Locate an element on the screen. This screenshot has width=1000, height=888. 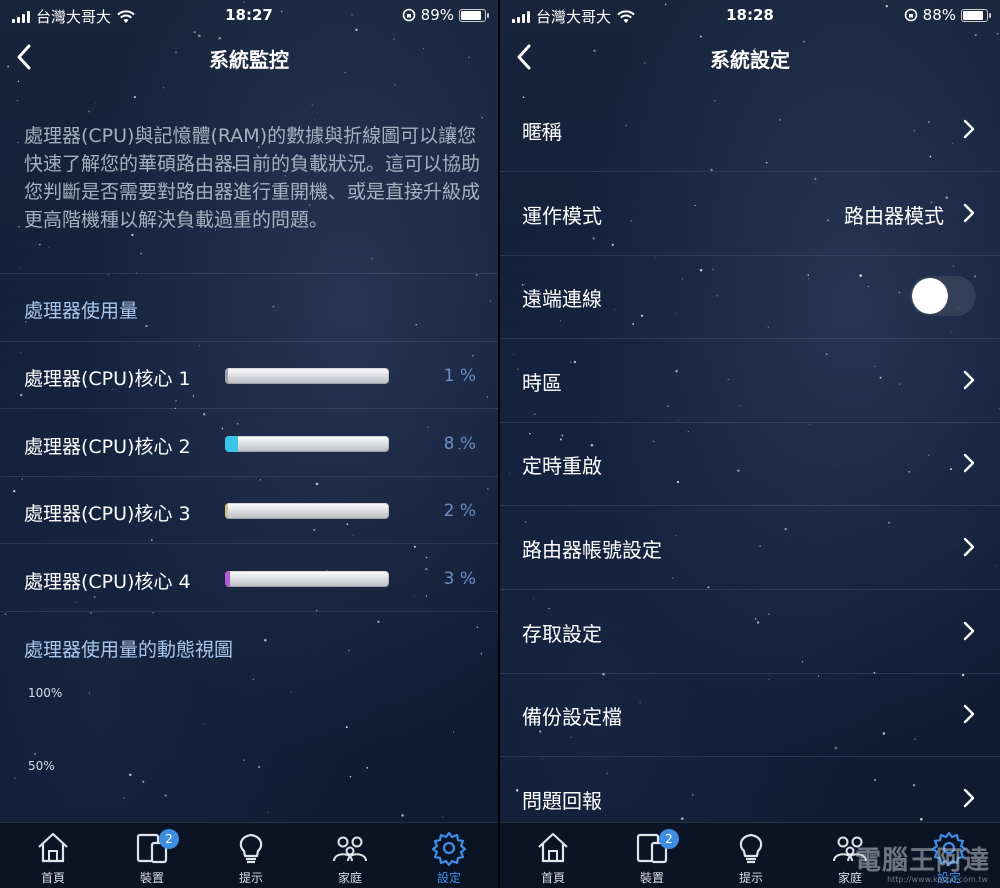
nav-bar: 系統設定 is located at coordinates (750, 58).